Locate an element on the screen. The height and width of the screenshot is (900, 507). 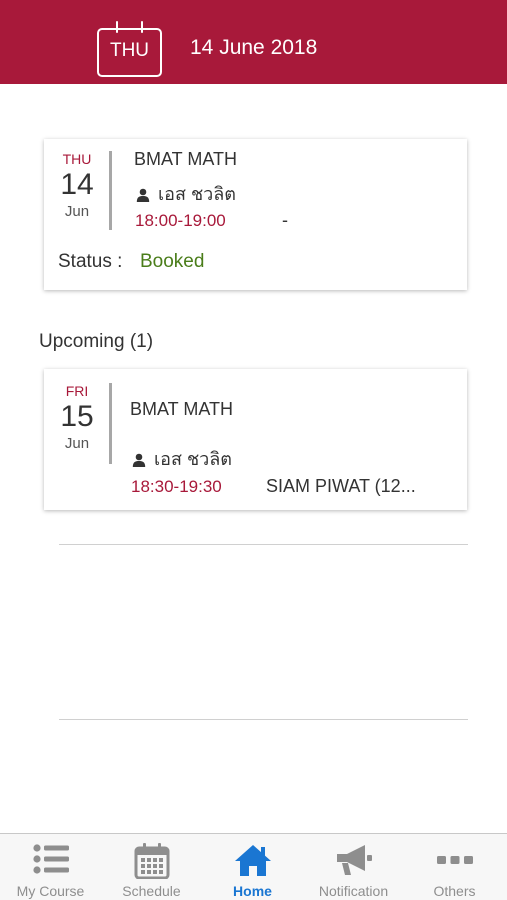
header-day-label: THU is located at coordinates (129, 50).